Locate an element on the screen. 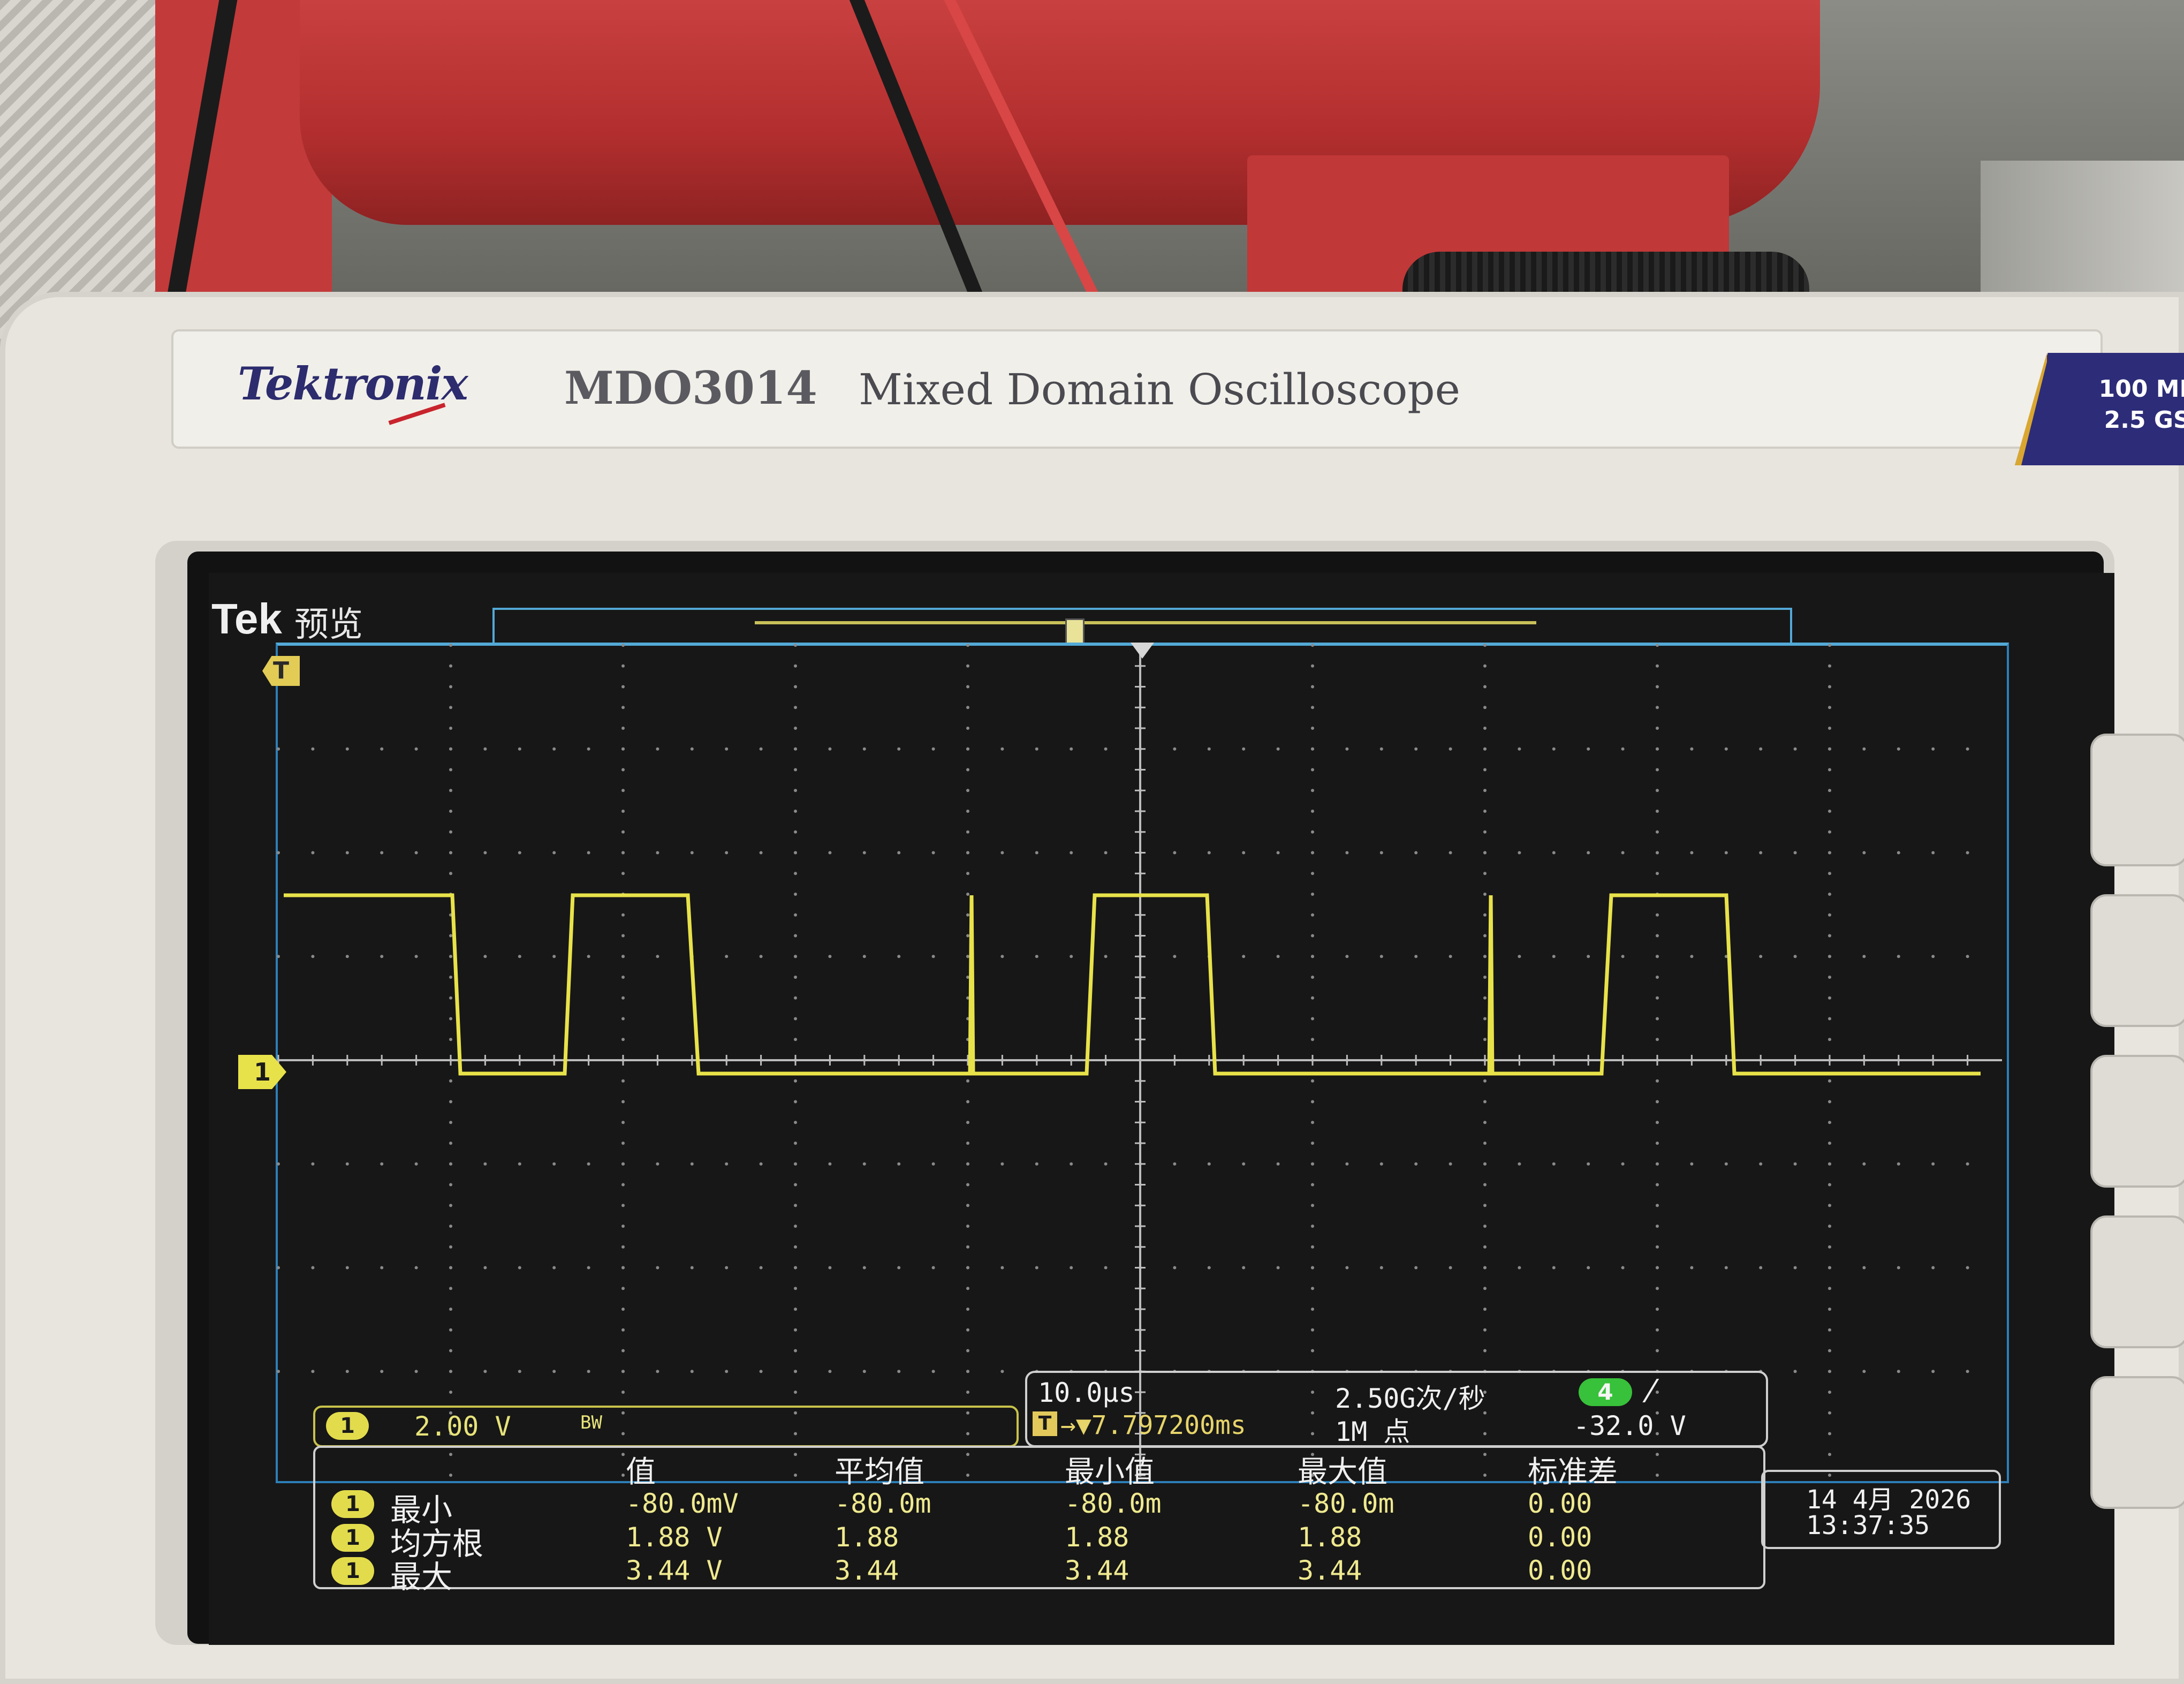 This screenshot has width=2184, height=1684. meas-header-min: 最小值 is located at coordinates (1110, 1473).